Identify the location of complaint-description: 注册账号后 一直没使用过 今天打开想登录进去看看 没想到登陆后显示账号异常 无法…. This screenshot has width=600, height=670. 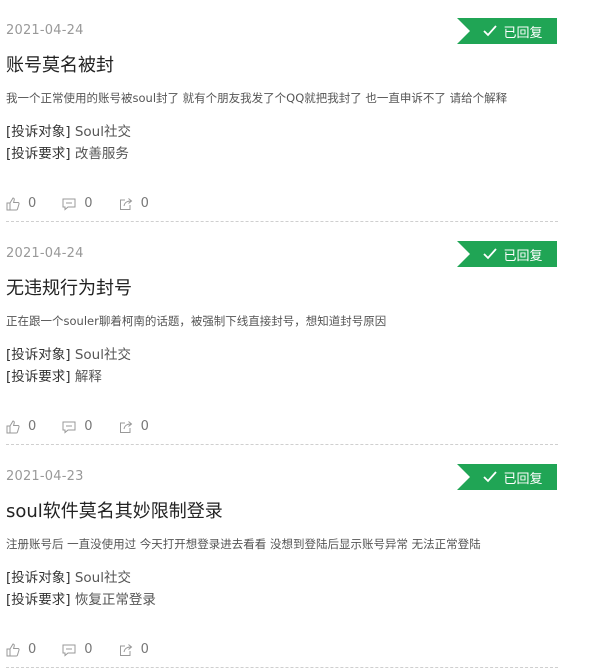
(243, 544).